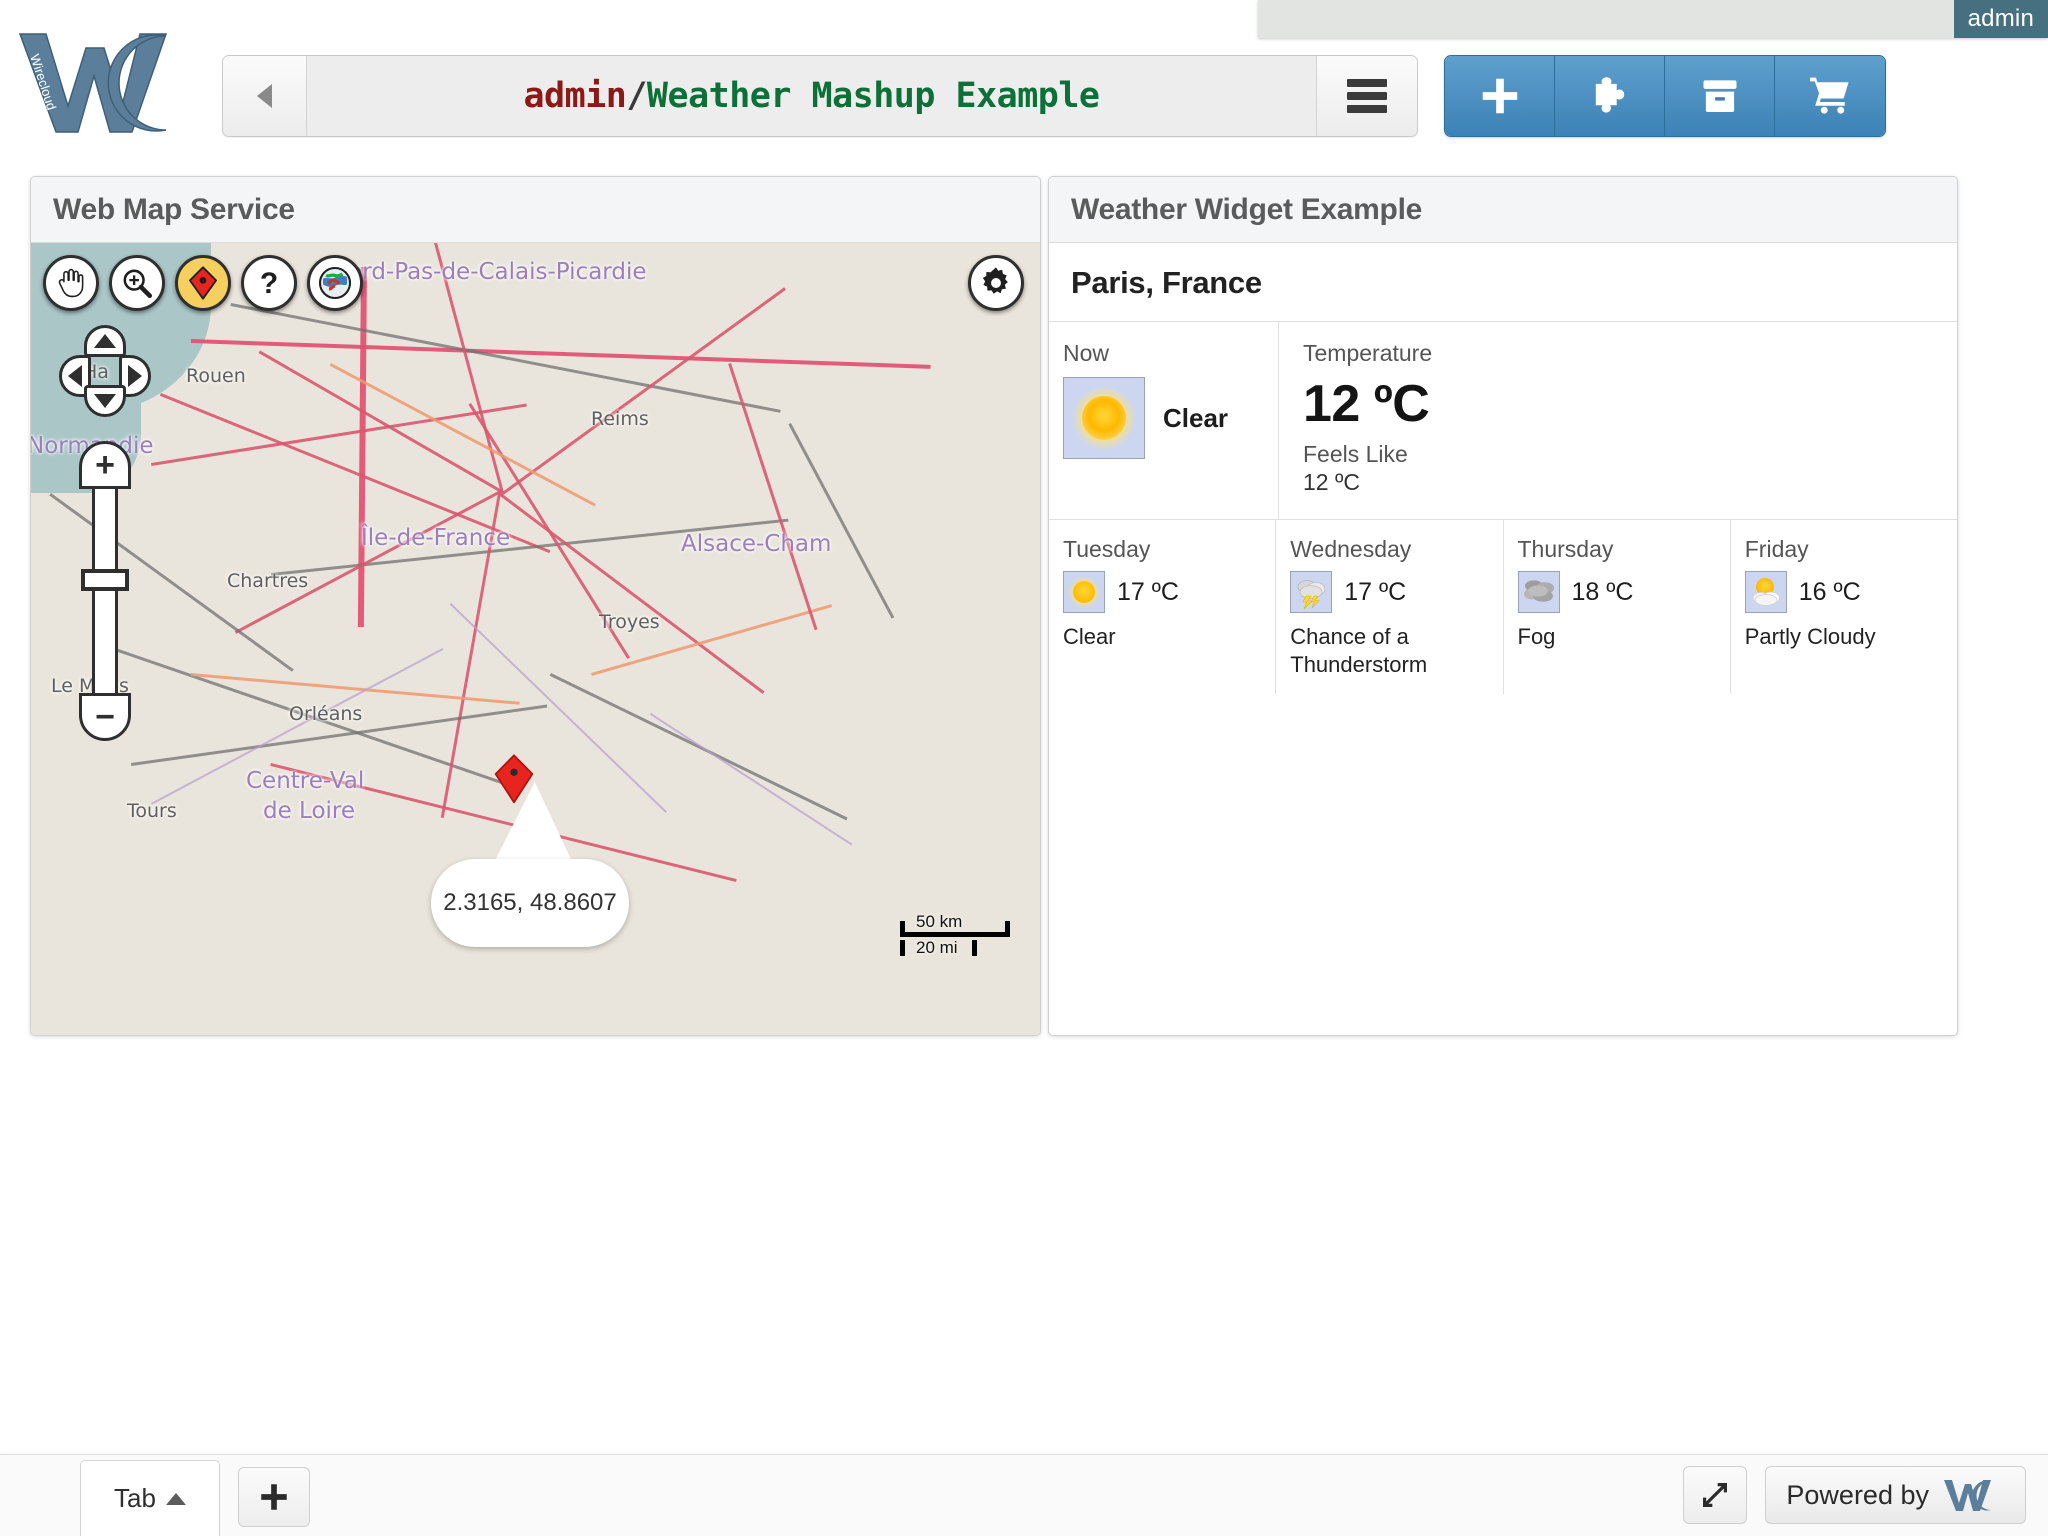  I want to click on caret-up-icon, so click(175, 1498).